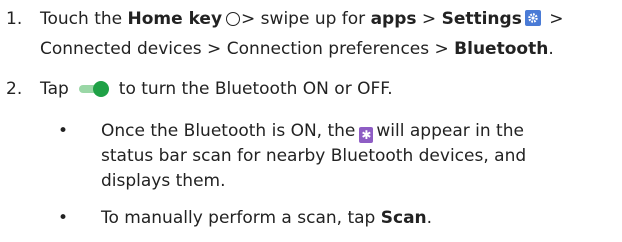  What do you see at coordinates (233, 19) in the screenshot?
I see `home-circle-icon` at bounding box center [233, 19].